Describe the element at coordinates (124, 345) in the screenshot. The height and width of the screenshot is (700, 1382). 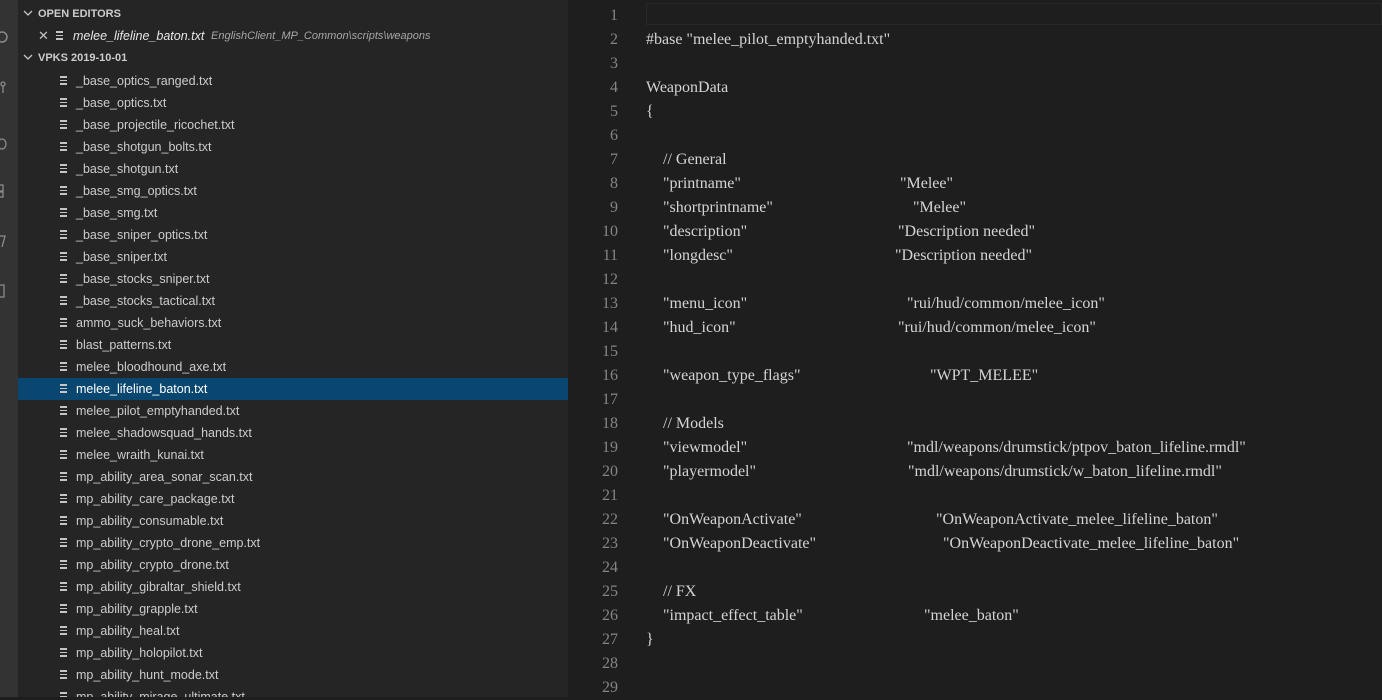
I see `file-name: blast_patterns.txt` at that location.